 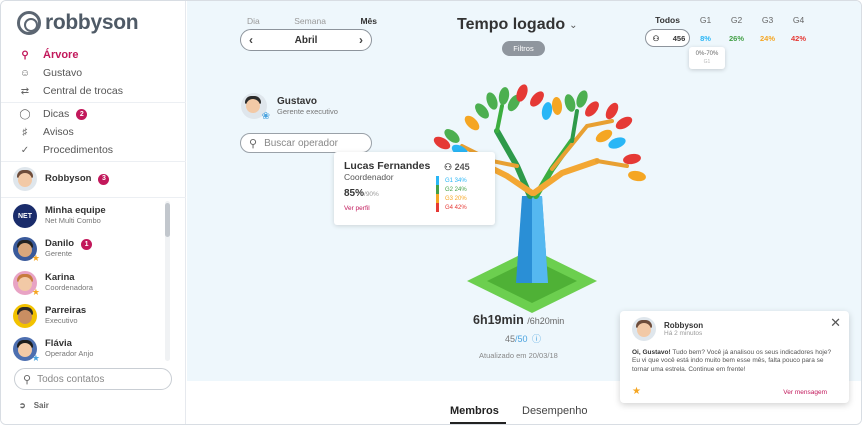 I want to click on group-value-g4: 42%, so click(x=798, y=38).